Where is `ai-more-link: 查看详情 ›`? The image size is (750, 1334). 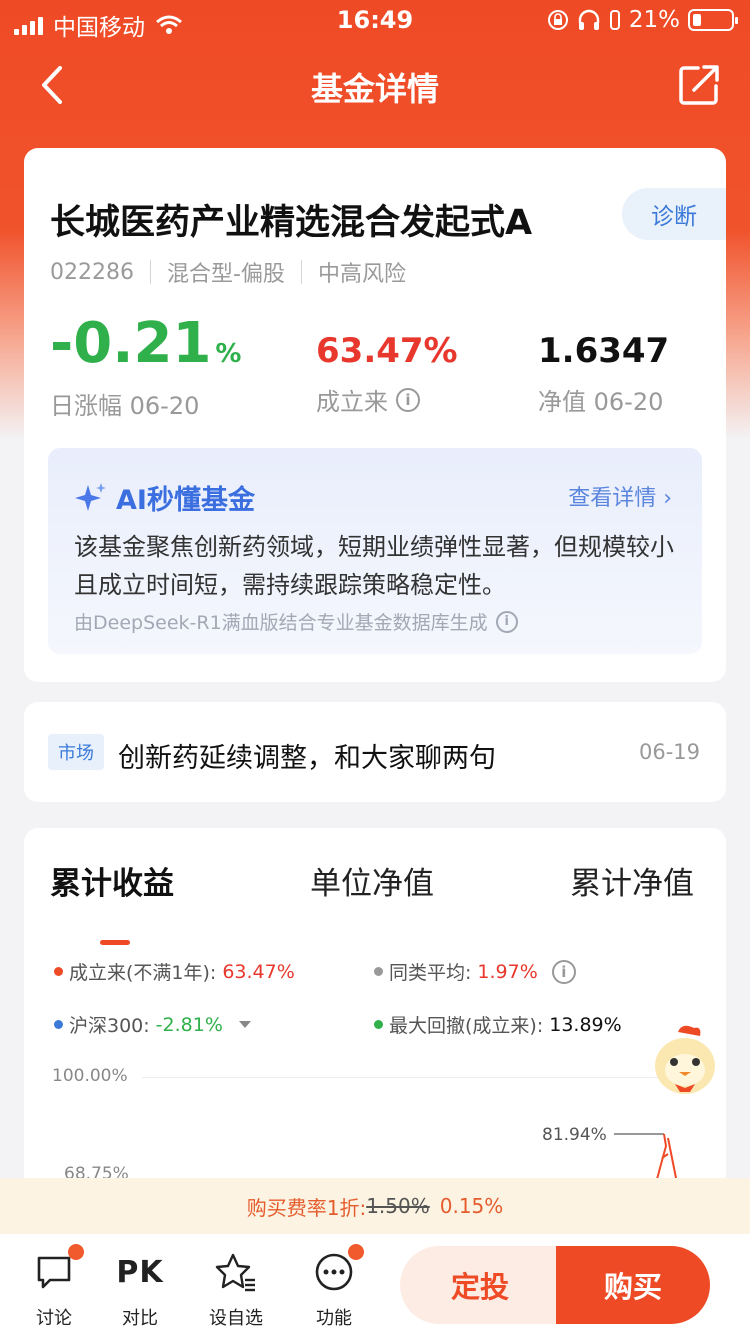
ai-more-link: 查看详情 › is located at coordinates (620, 496).